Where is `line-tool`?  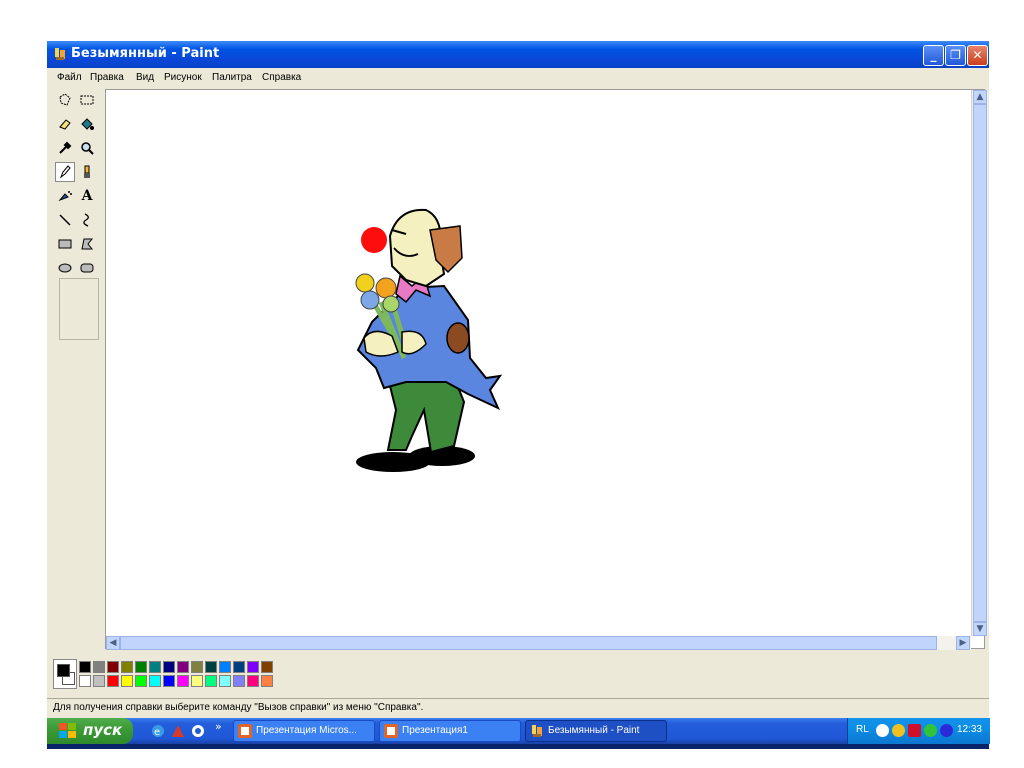 line-tool is located at coordinates (65, 220).